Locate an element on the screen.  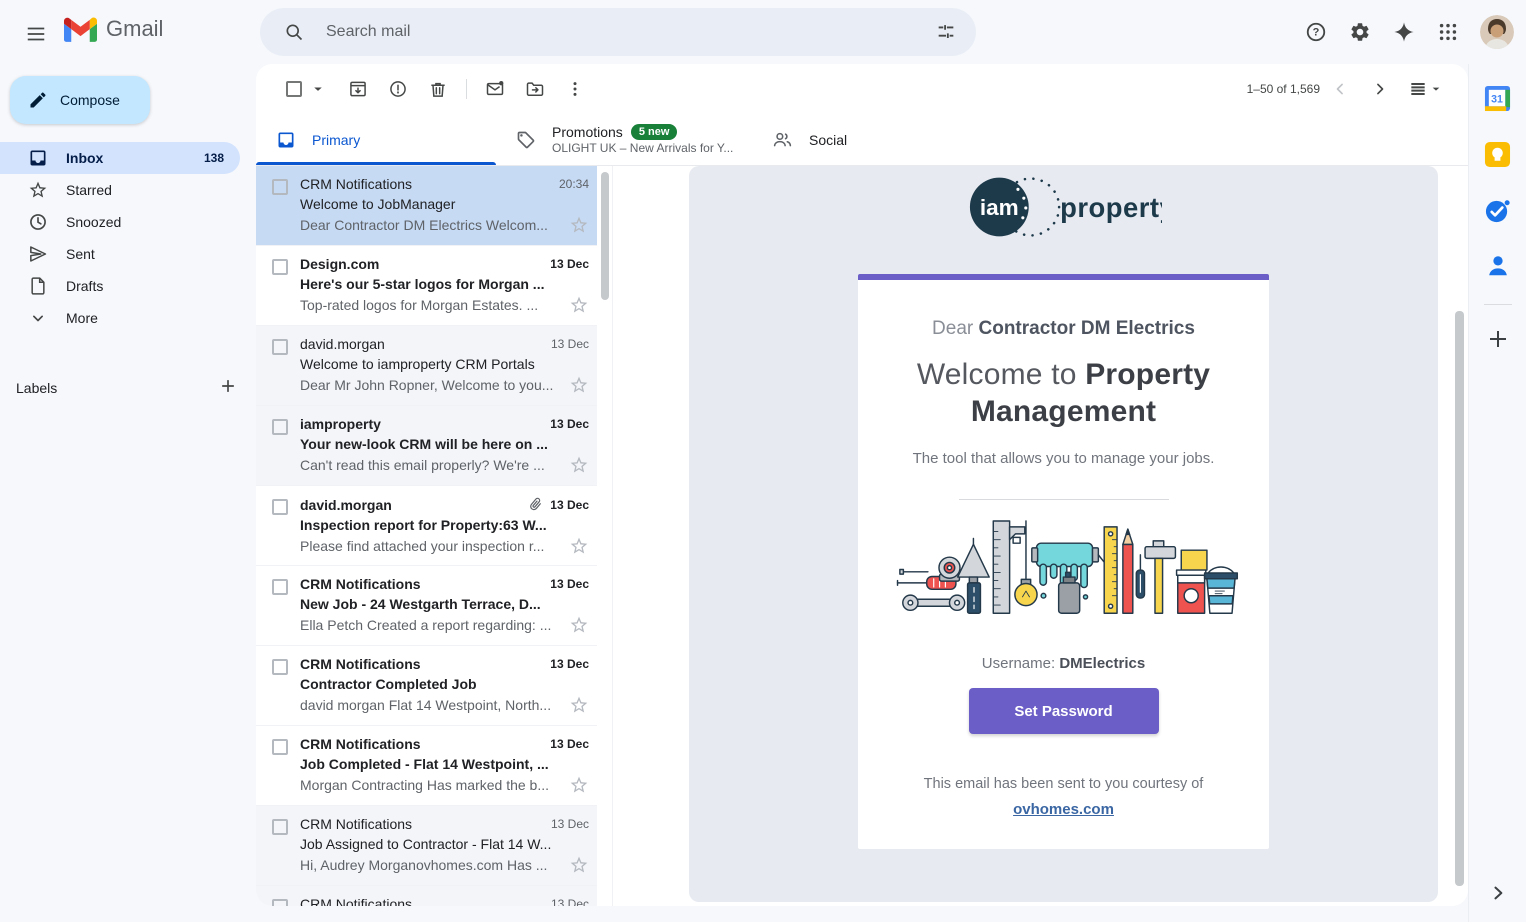
older-page-button is located at coordinates (1380, 89).